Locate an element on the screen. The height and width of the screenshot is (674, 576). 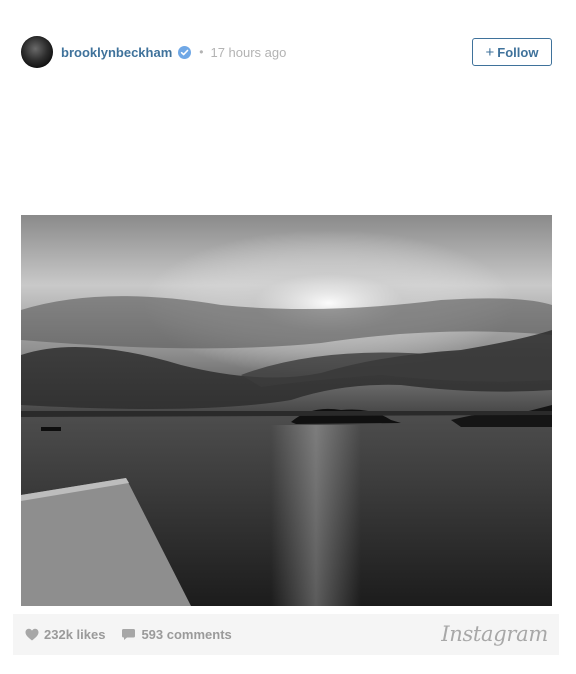
instagram-logo: Instagram is located at coordinates (494, 634).